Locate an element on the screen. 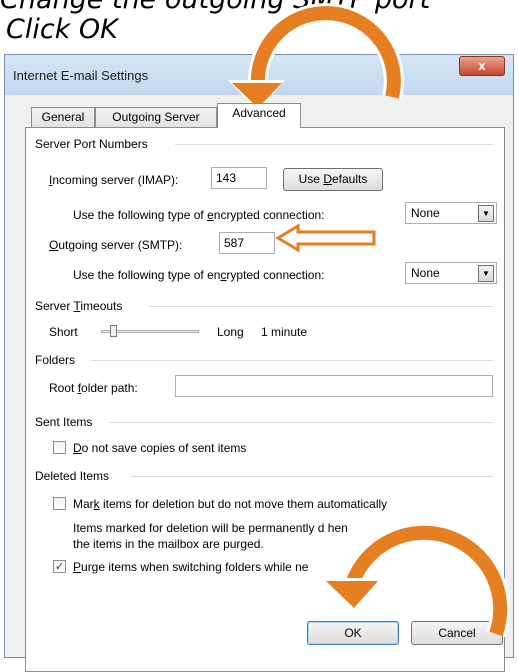 Image resolution: width=519 pixels, height=672 pixels. tab-advanced: Advanced is located at coordinates (259, 115).